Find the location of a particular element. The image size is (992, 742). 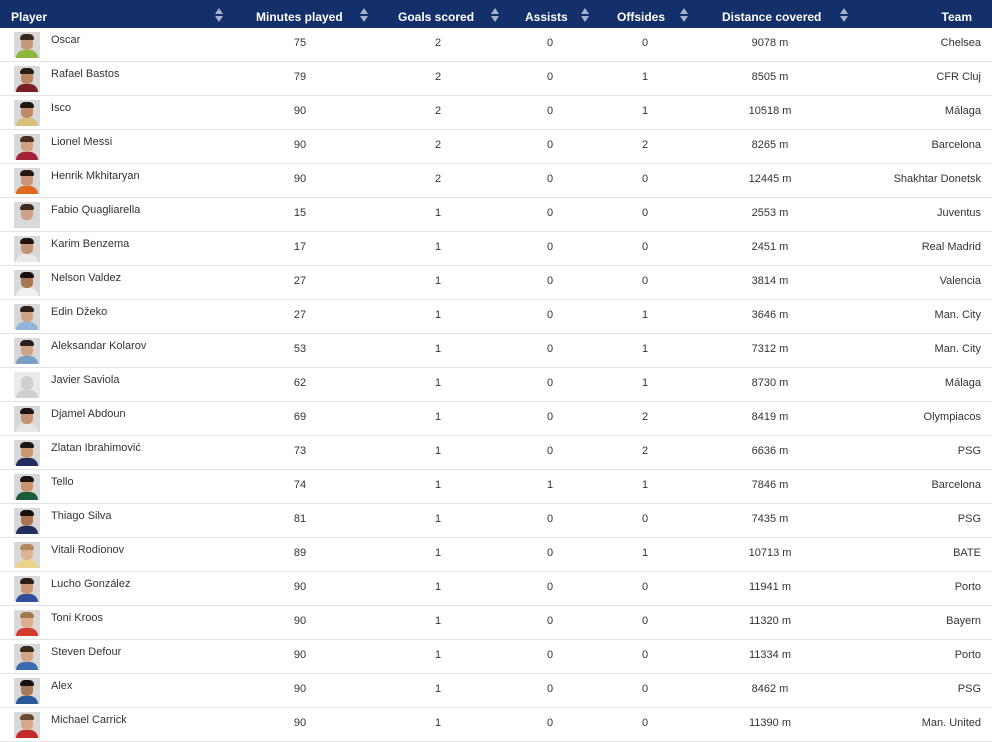

player-name: Lucho González is located at coordinates (91, 584).